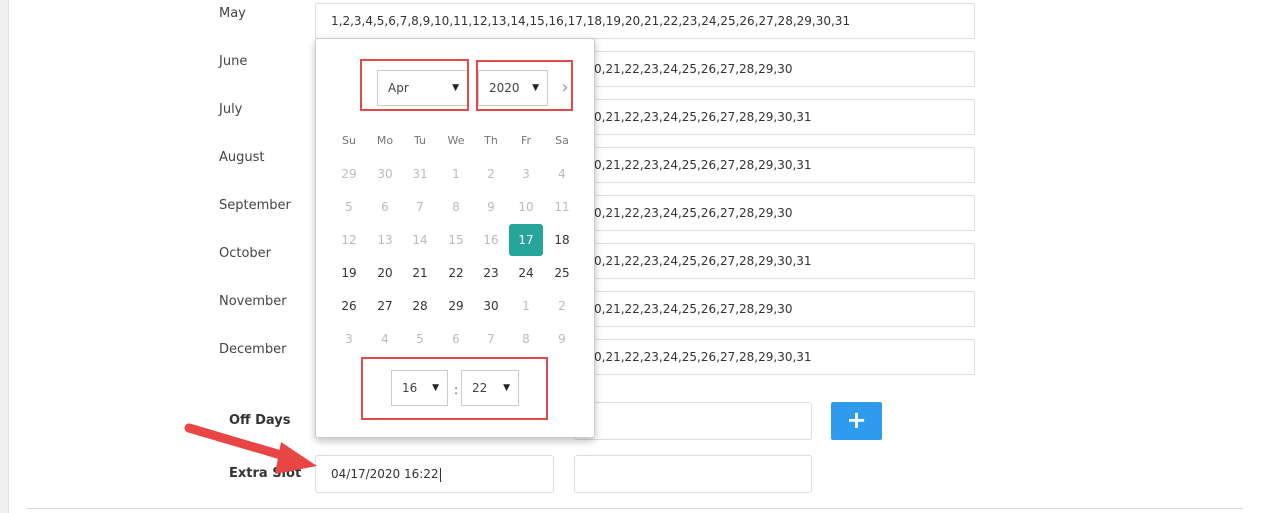 The image size is (1263, 513). What do you see at coordinates (693, 474) in the screenshot?
I see `extra-slot-second-input` at bounding box center [693, 474].